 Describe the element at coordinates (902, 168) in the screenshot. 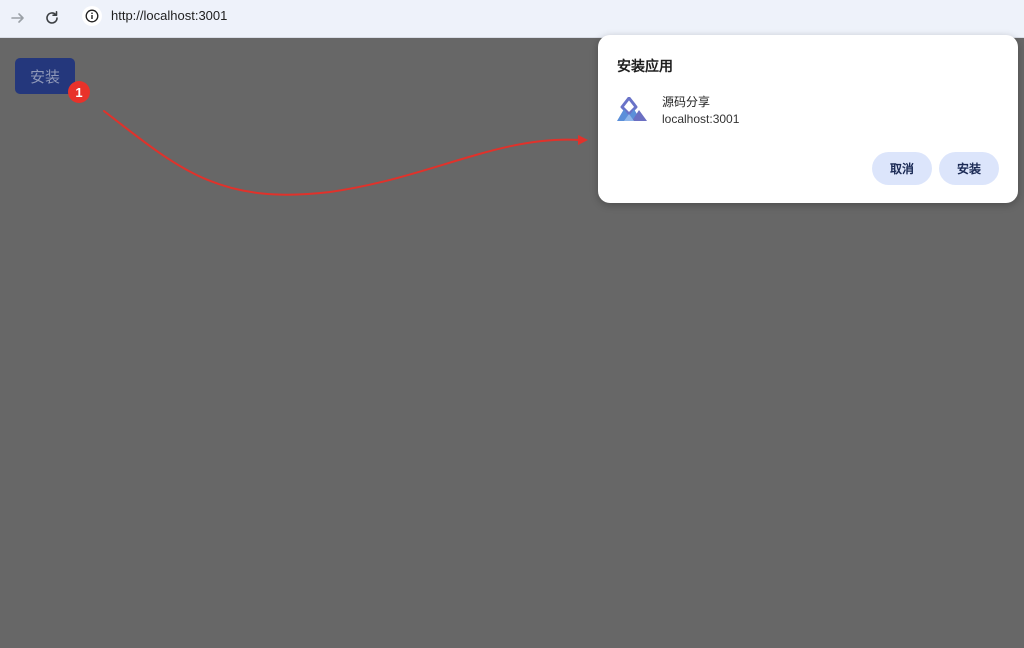

I see `cancel-button: 取消` at that location.